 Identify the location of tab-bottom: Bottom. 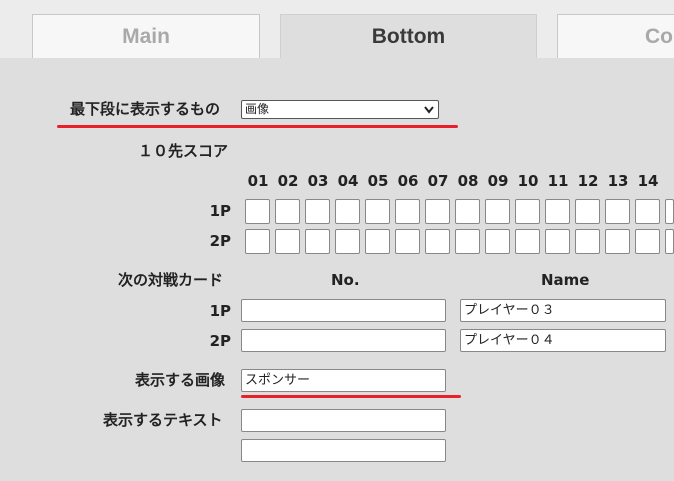
(408, 36).